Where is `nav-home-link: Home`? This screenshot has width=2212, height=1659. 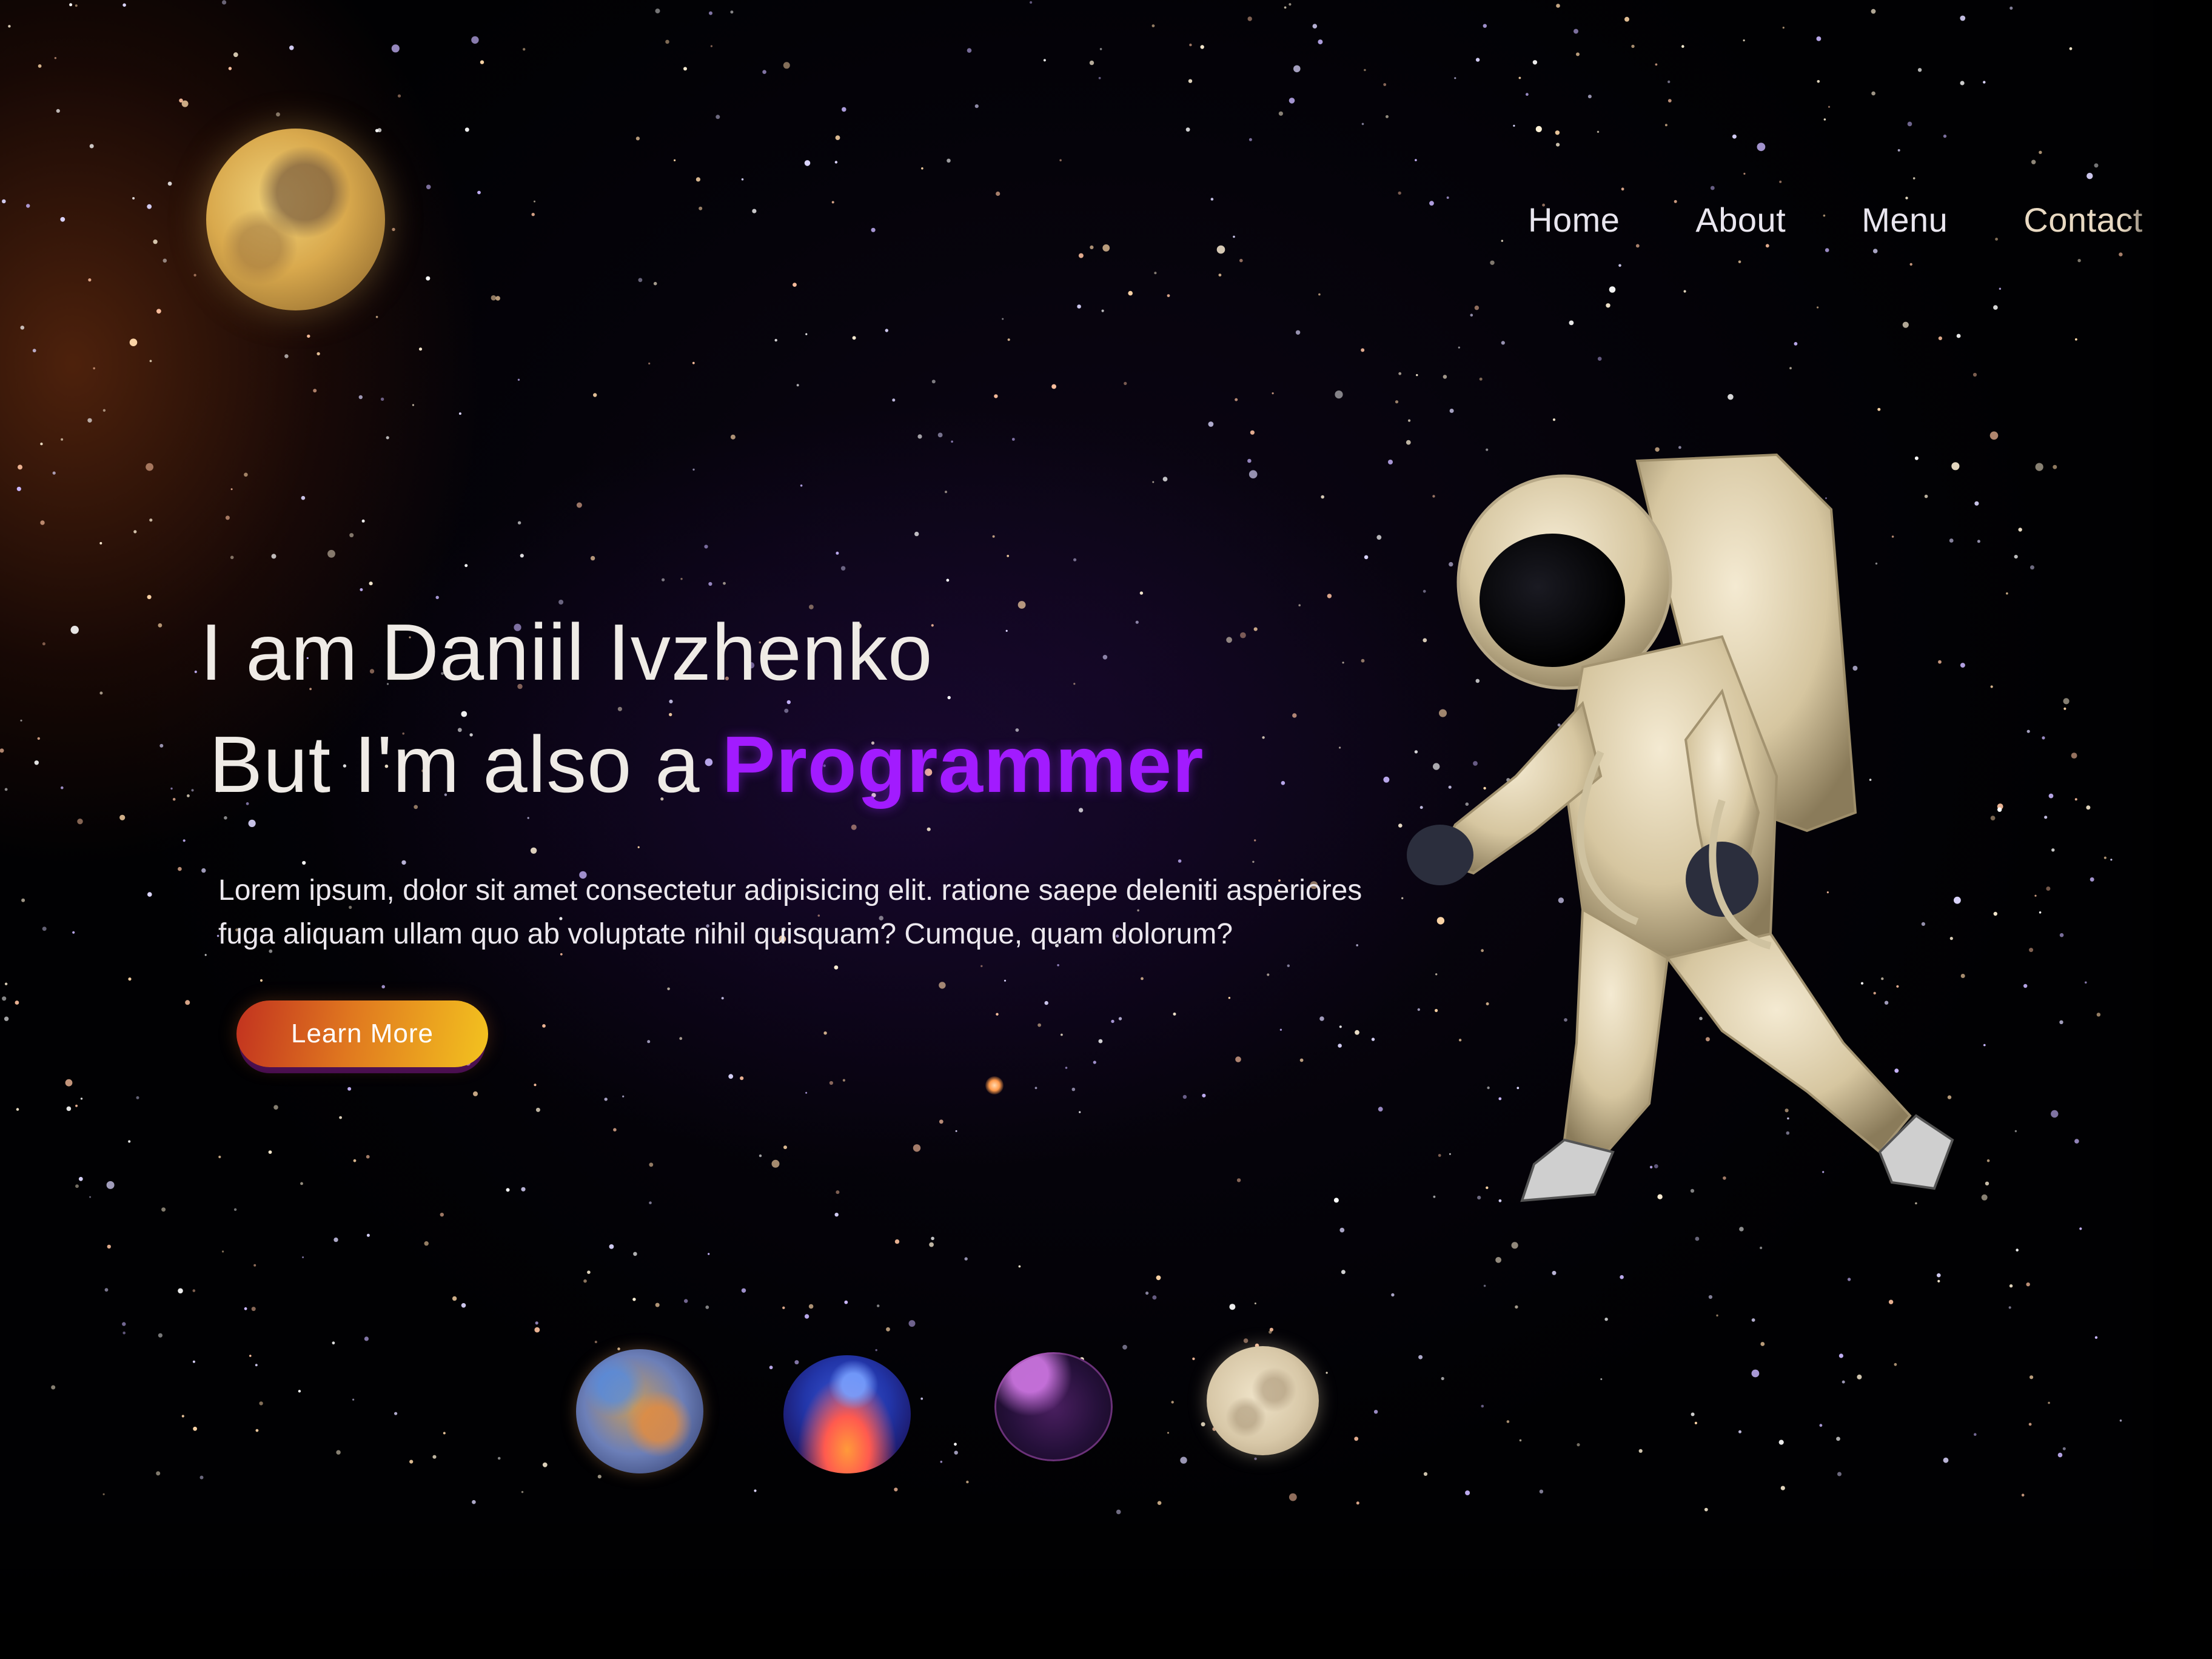
nav-home-link: Home is located at coordinates (1574, 220).